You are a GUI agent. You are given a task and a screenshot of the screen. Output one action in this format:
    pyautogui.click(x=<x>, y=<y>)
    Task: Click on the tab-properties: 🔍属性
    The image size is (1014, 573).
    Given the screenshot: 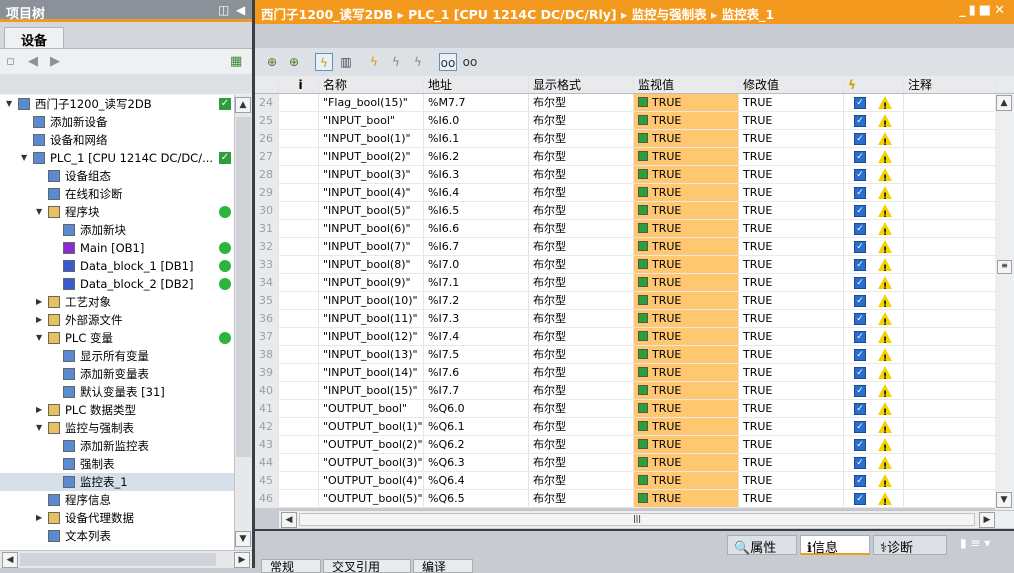 What is the action you would take?
    pyautogui.click(x=762, y=545)
    